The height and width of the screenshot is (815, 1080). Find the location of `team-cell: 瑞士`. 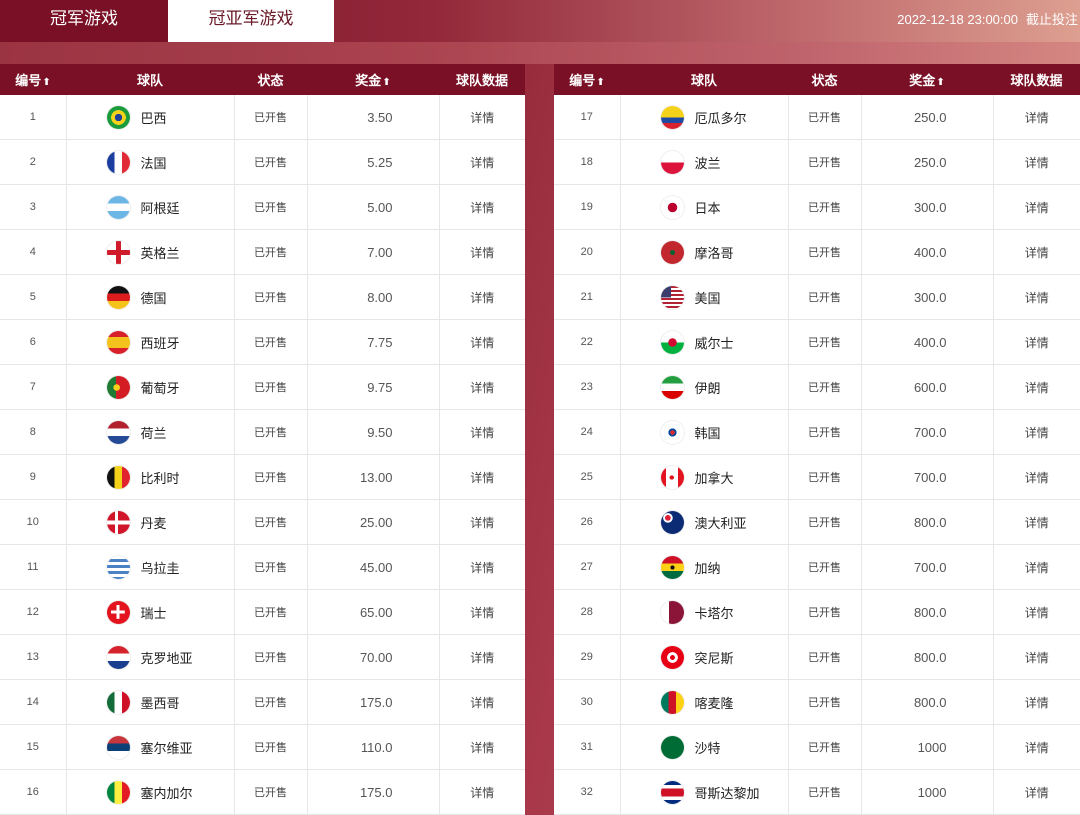

team-cell: 瑞士 is located at coordinates (150, 612).